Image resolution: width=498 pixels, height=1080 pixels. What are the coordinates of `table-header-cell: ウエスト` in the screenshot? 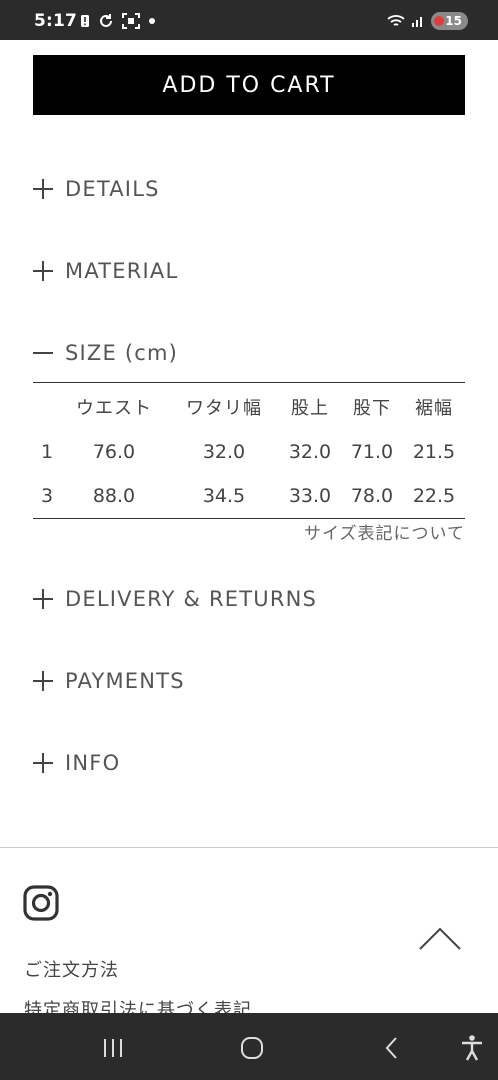 It's located at (114, 408).